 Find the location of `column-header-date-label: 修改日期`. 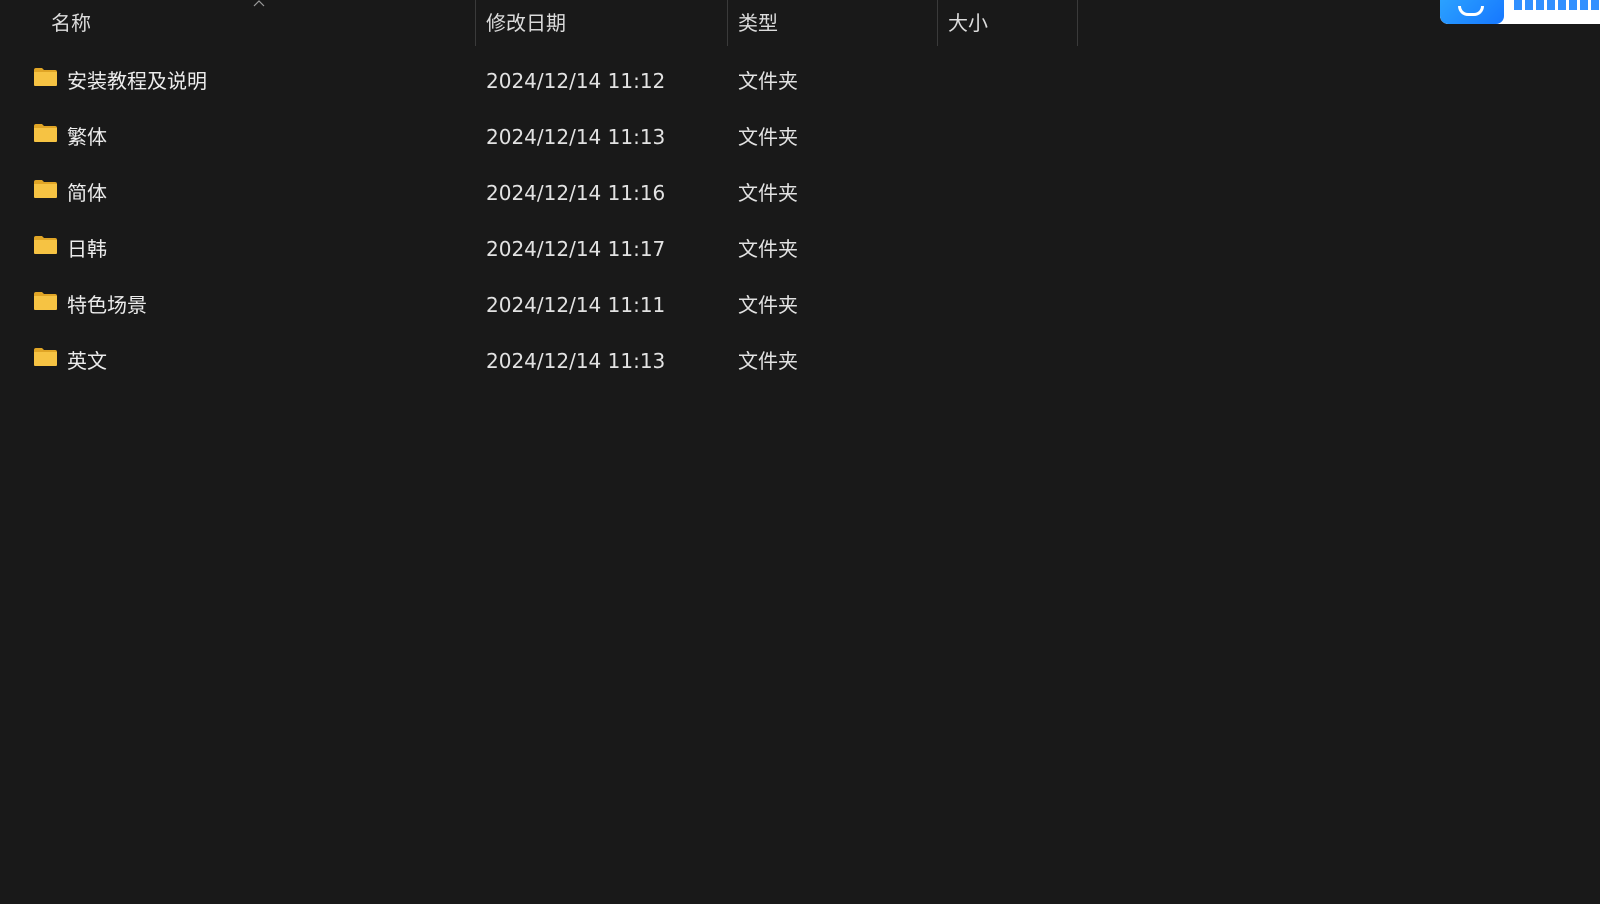

column-header-date-label: 修改日期 is located at coordinates (526, 23).